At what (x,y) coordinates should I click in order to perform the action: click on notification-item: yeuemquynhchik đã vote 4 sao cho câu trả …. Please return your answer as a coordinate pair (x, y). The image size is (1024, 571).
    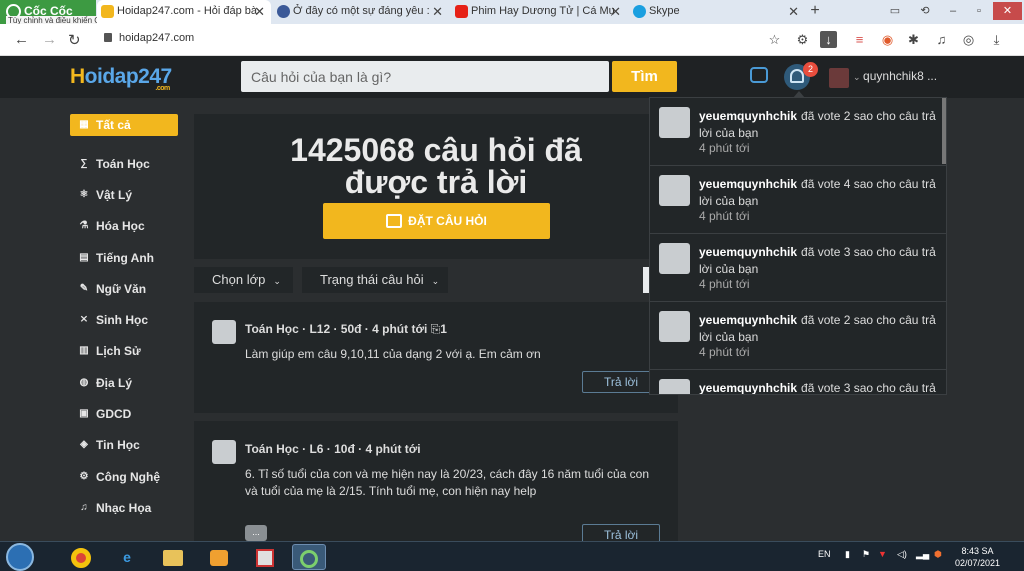
    Looking at the image, I should click on (798, 200).